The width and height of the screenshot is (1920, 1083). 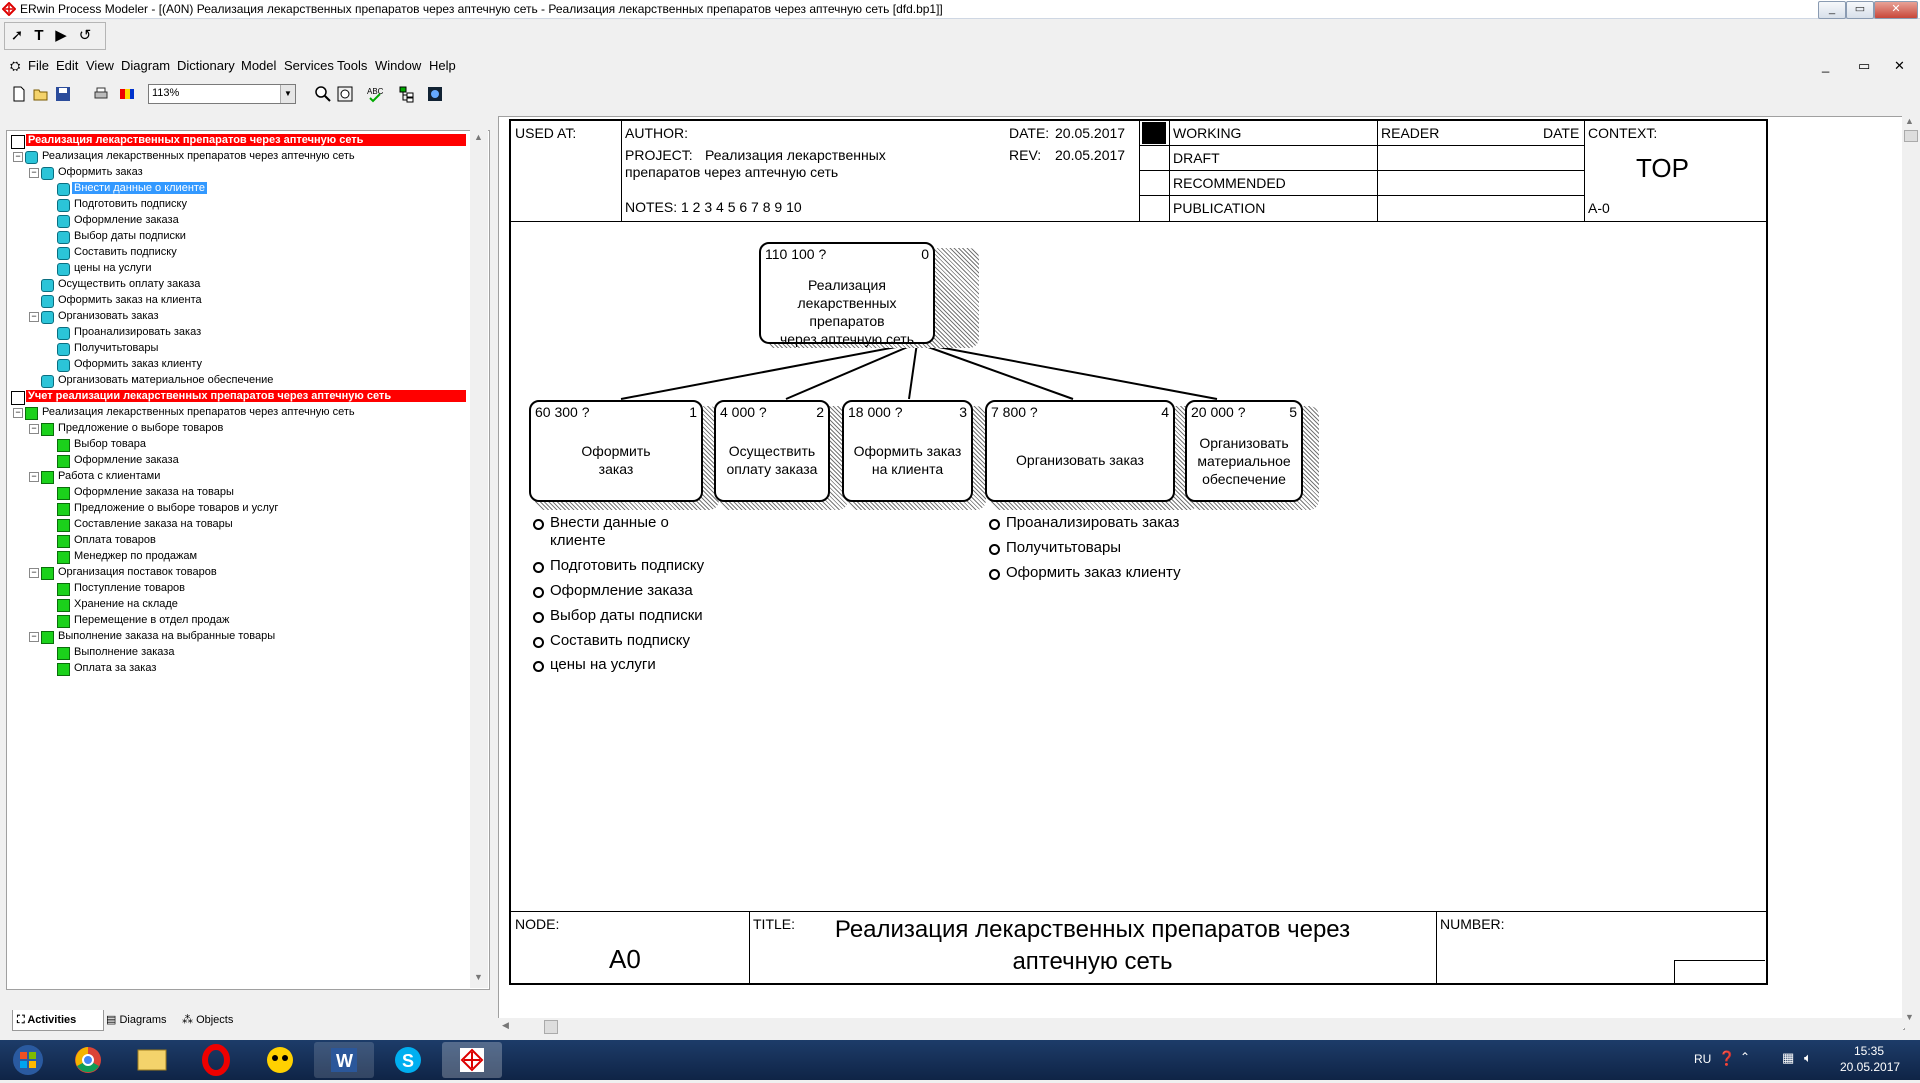 I want to click on menu-window: Window, so click(x=398, y=65).